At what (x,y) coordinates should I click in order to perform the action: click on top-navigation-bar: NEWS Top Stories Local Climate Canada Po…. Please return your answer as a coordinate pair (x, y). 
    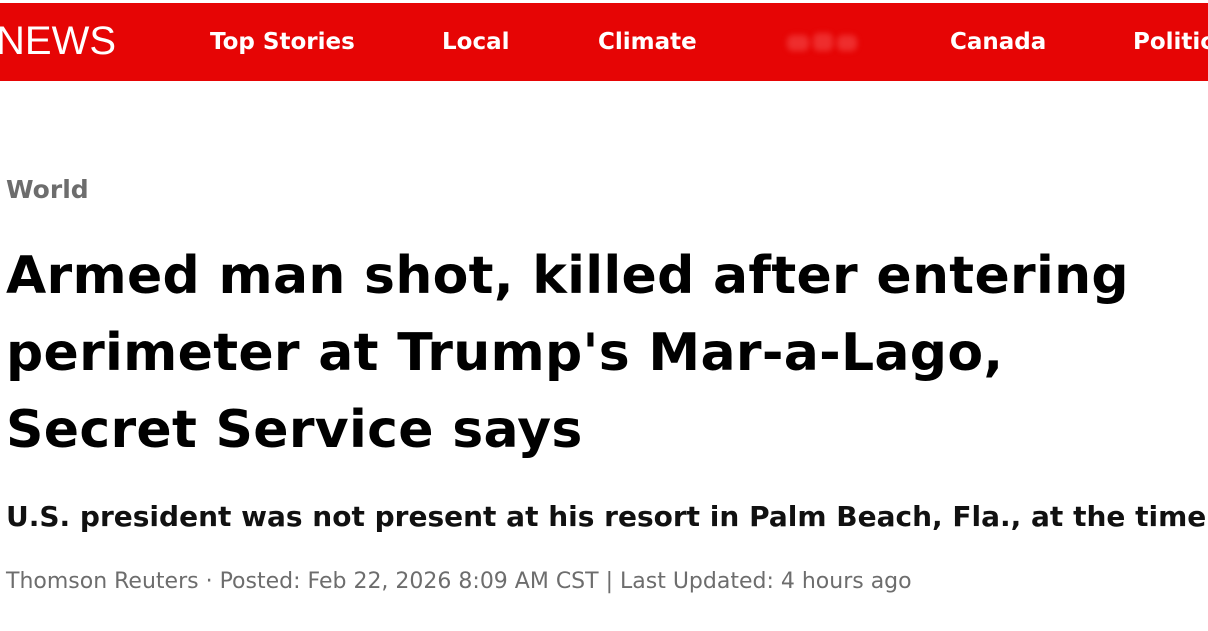
    Looking at the image, I should click on (604, 42).